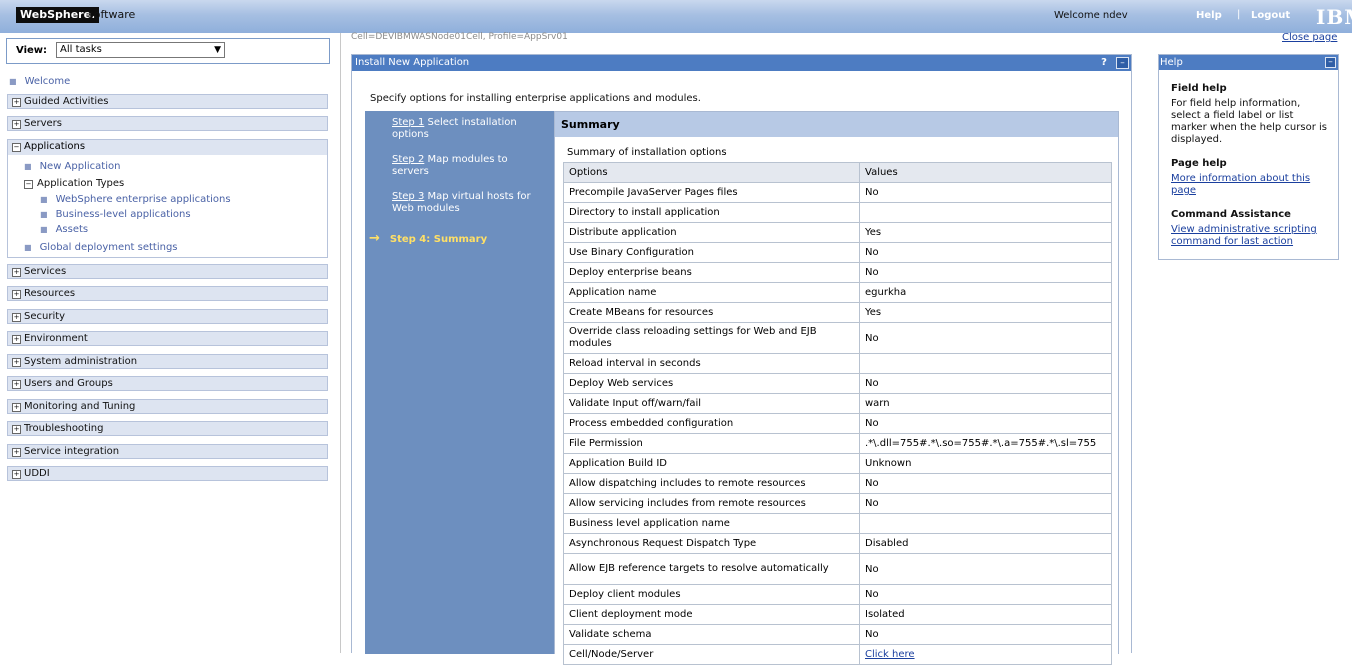  Describe the element at coordinates (167, 338) in the screenshot. I see `nav-category-environment: + Environment` at that location.